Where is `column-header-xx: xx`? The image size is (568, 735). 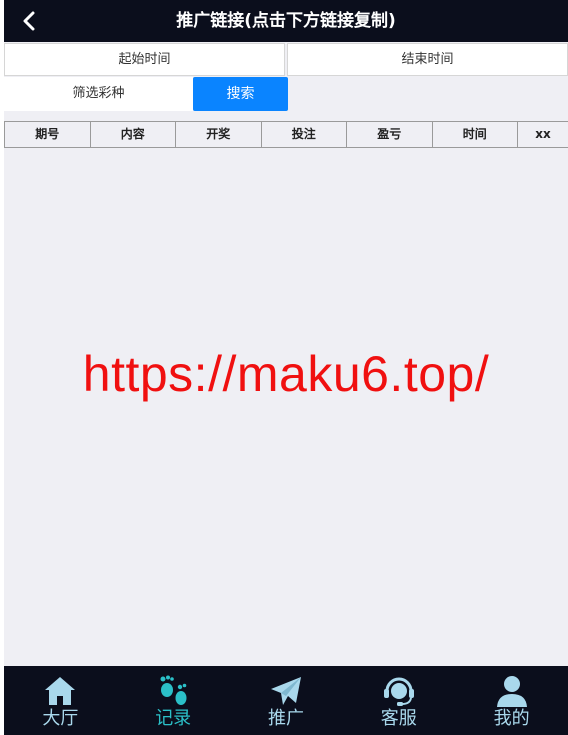 column-header-xx: xx is located at coordinates (542, 134).